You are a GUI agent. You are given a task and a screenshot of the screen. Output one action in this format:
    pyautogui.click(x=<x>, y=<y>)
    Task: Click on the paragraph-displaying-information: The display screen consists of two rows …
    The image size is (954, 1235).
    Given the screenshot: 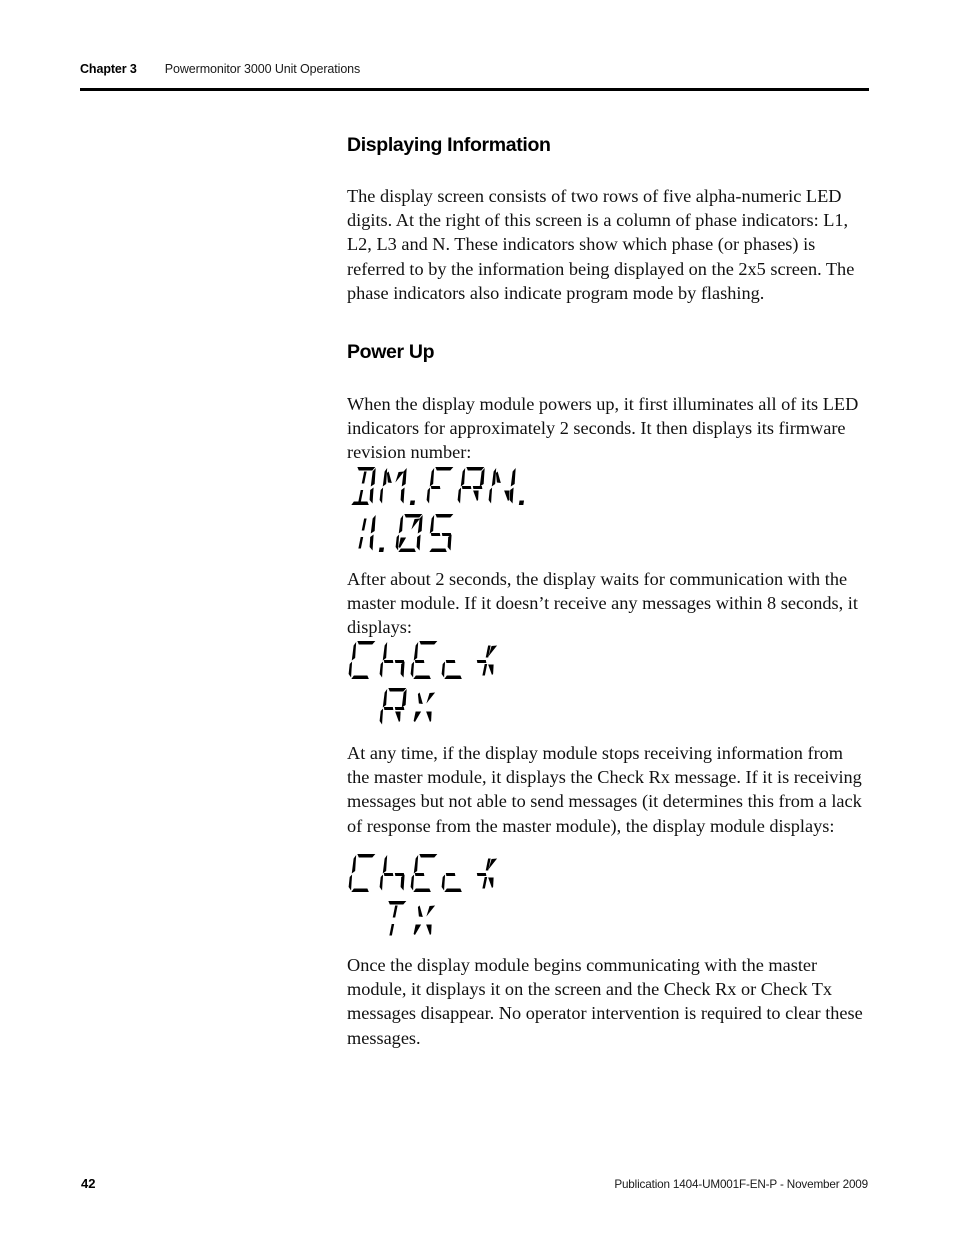 What is the action you would take?
    pyautogui.click(x=608, y=244)
    